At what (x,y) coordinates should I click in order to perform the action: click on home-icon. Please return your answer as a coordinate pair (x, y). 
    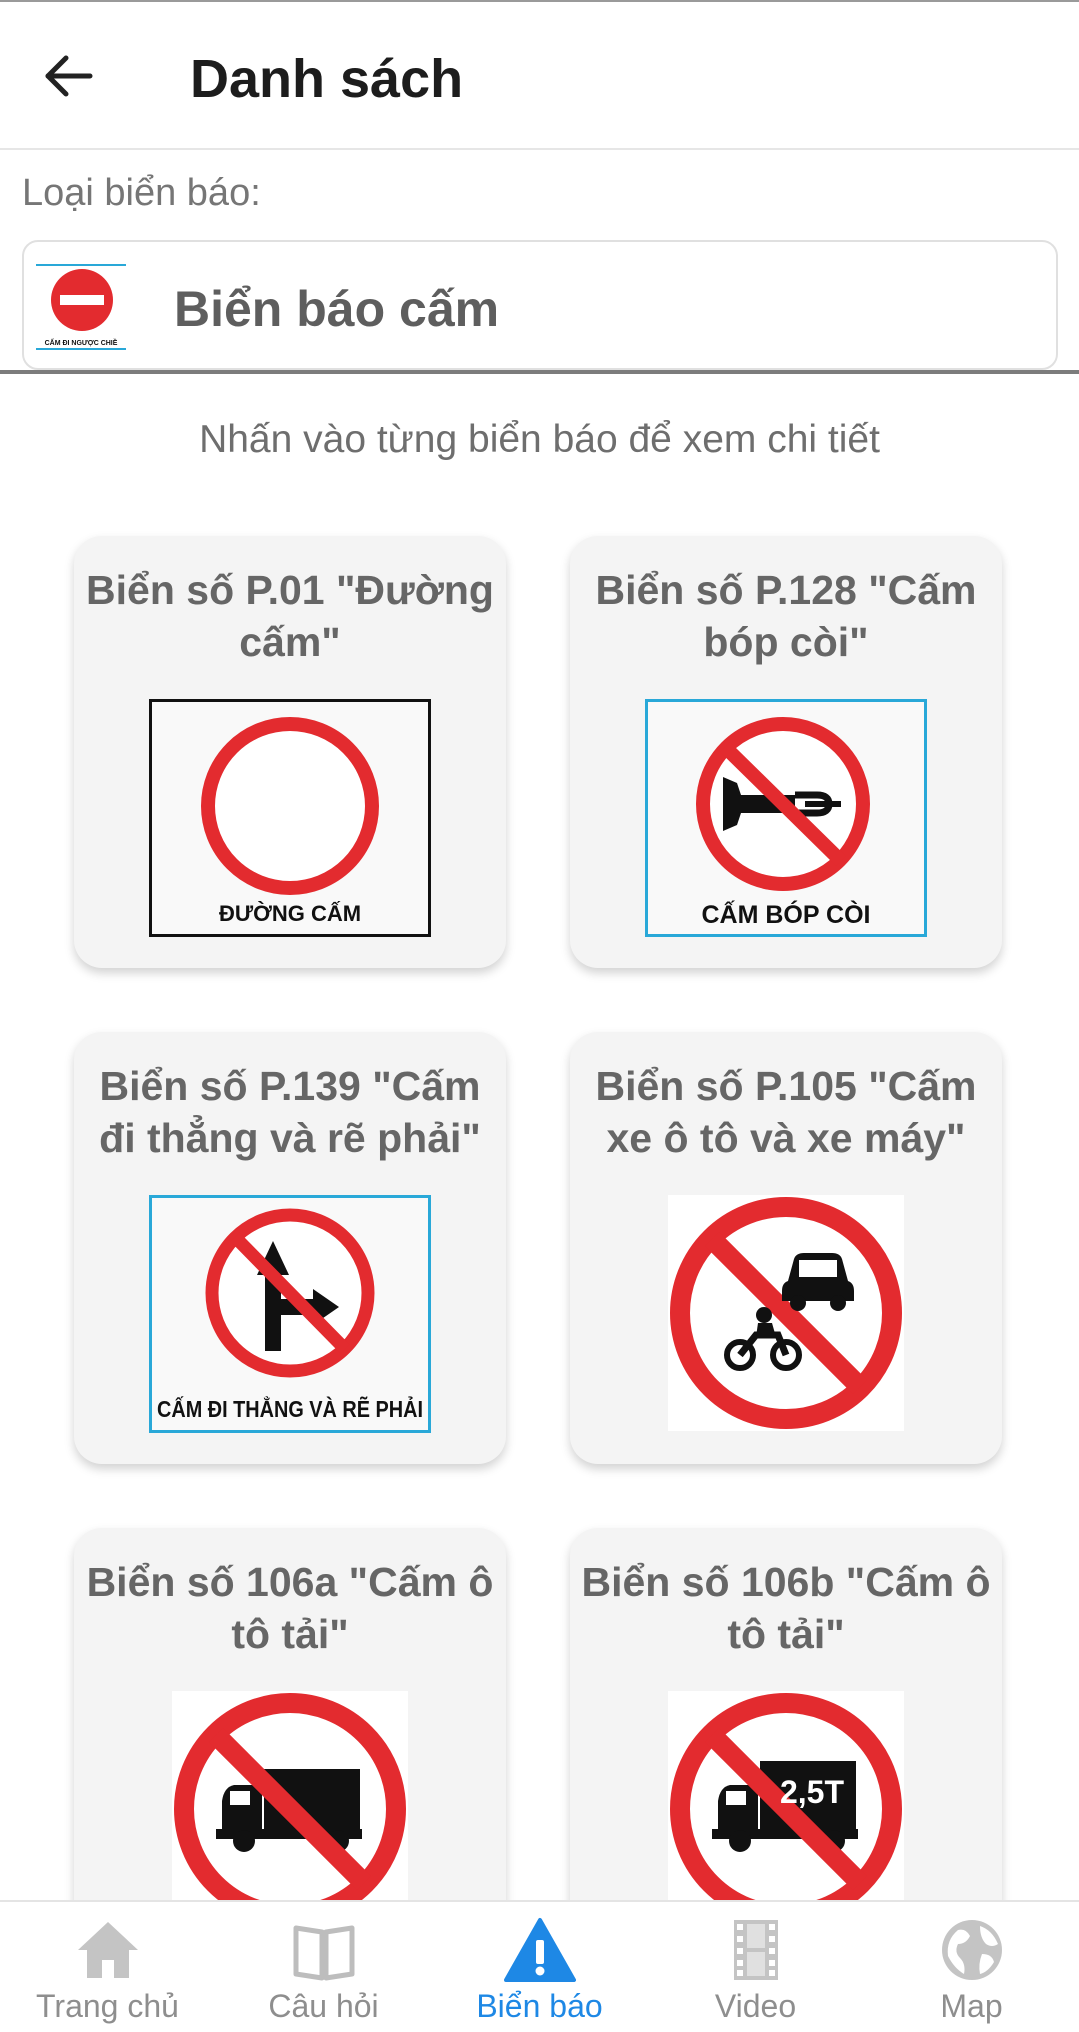
    Looking at the image, I should click on (108, 1950).